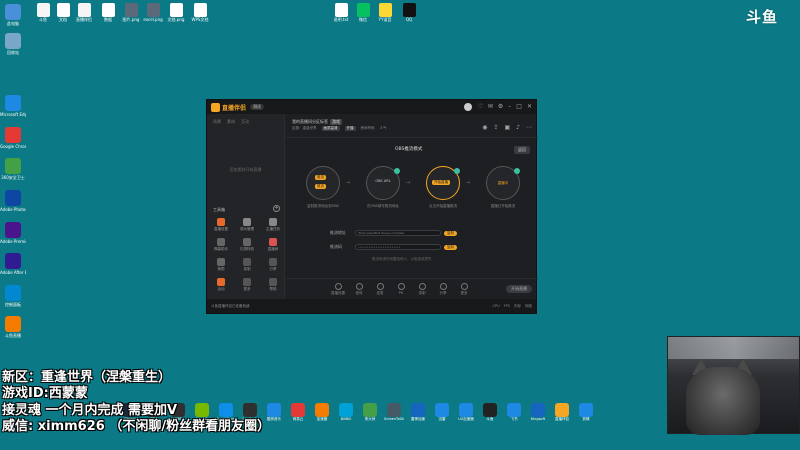  I want to click on desktop-icon: 文档, so click(63, 12).